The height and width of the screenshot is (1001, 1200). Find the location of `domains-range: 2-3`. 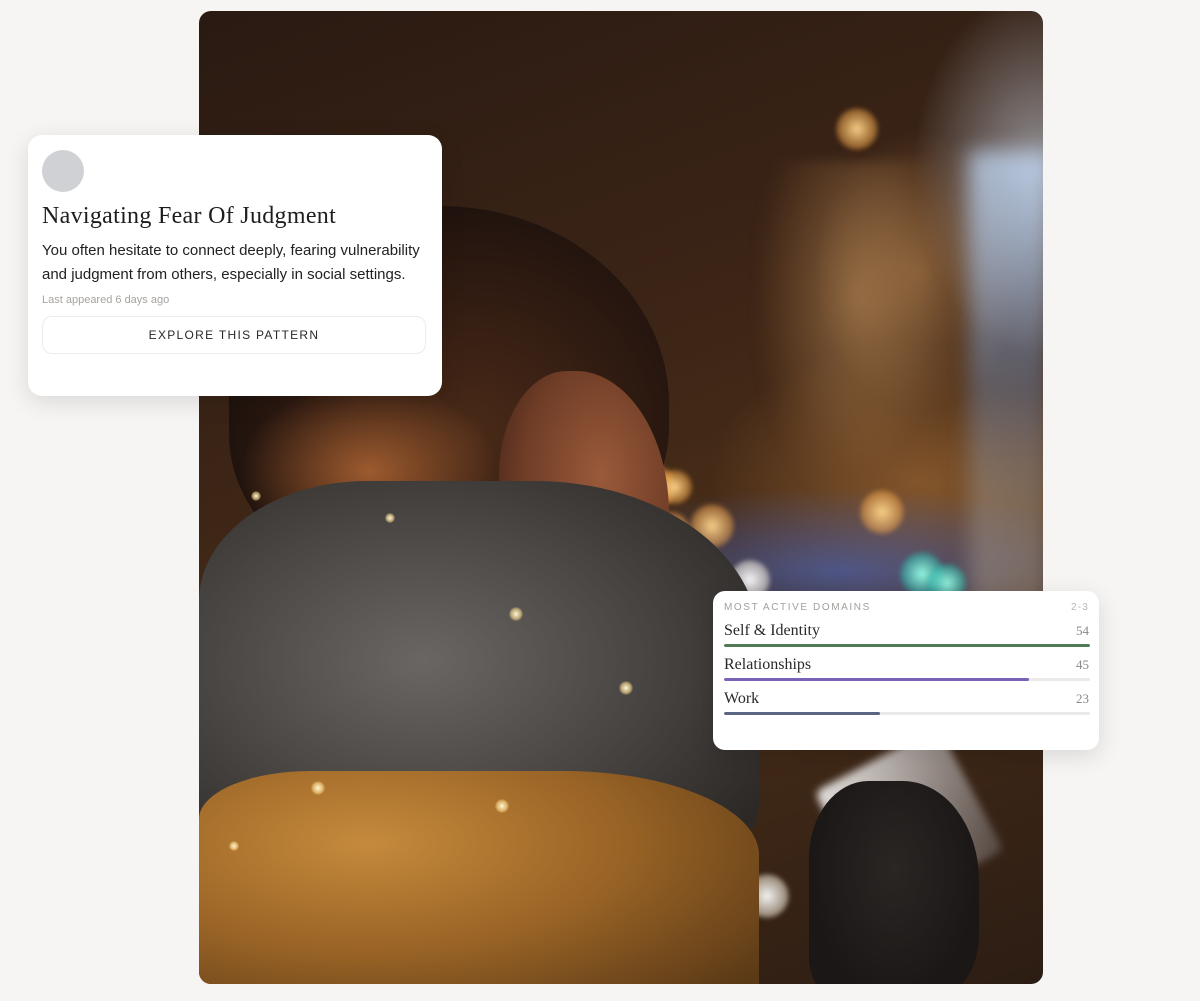

domains-range: 2-3 is located at coordinates (1079, 607).